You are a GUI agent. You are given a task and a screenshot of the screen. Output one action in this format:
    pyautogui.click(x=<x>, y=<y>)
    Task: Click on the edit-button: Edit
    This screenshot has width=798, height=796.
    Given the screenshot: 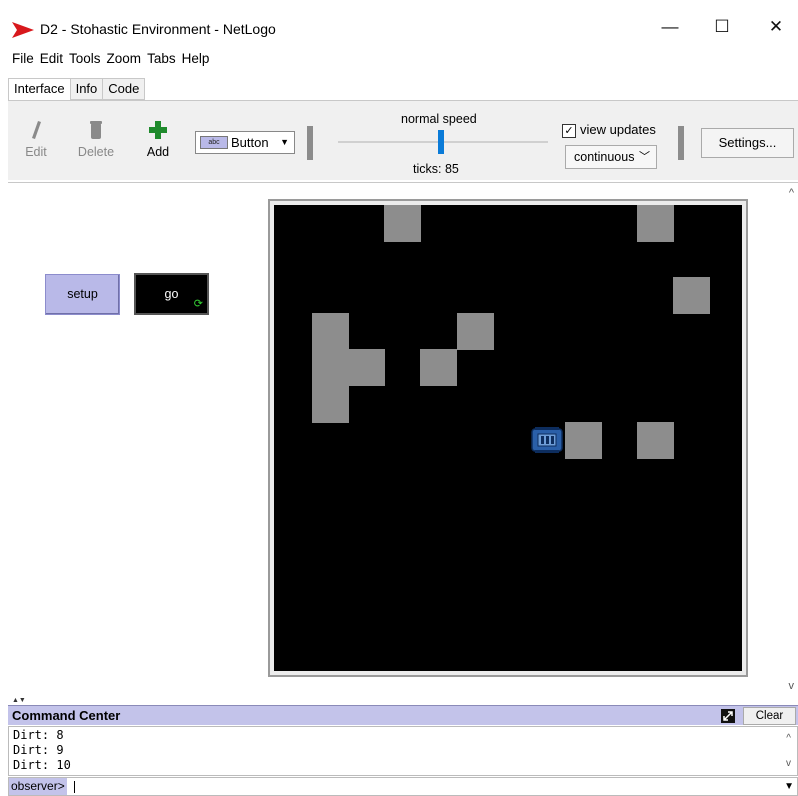 What is the action you would take?
    pyautogui.click(x=36, y=139)
    